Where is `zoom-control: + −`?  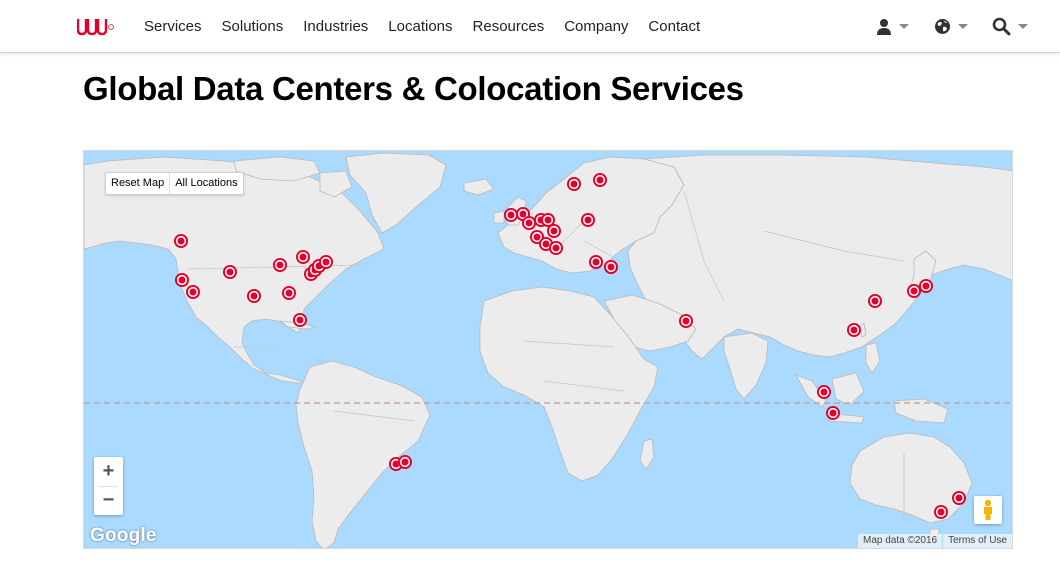
zoom-control: + − is located at coordinates (108, 486).